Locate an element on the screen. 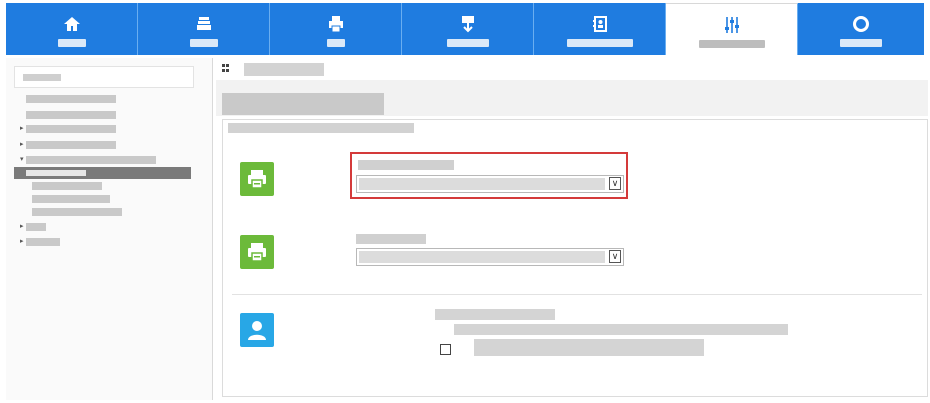 The width and height of the screenshot is (930, 403). nav-tab-help is located at coordinates (861, 29).